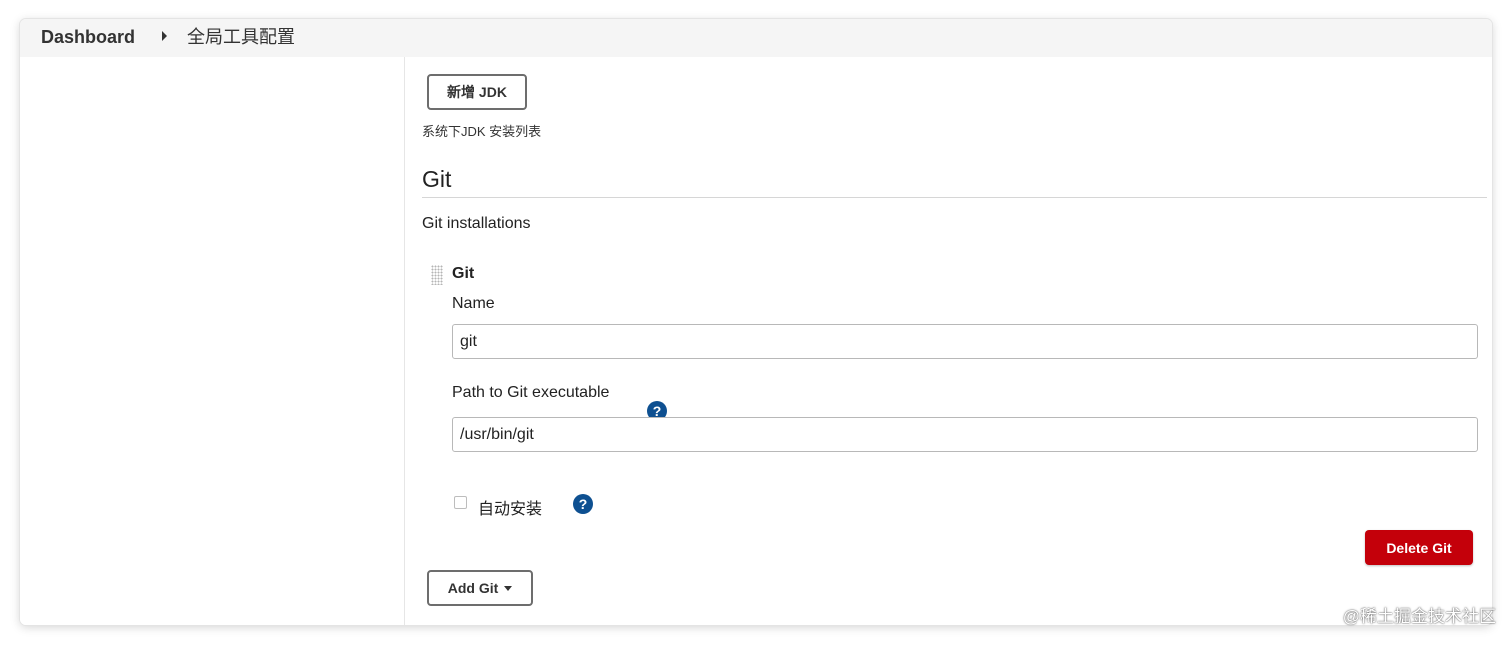  I want to click on breadcrumb-current-page: 全局工具配置, so click(241, 37).